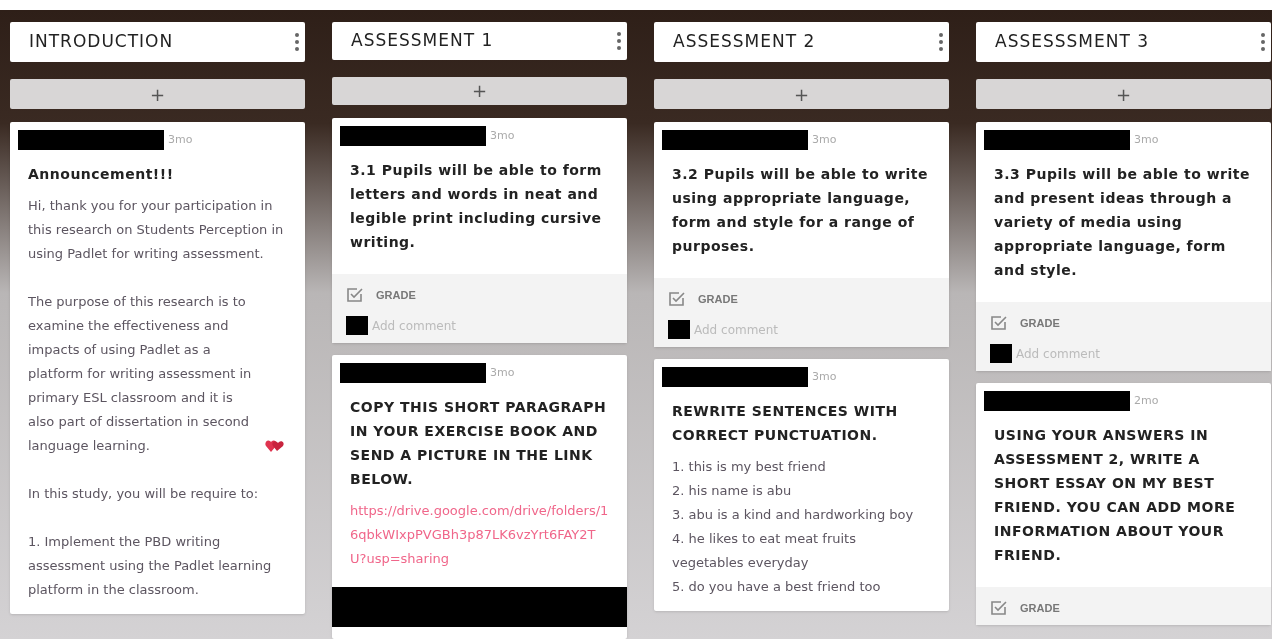  What do you see at coordinates (140, 374) in the screenshot?
I see `post-paragraph: The purpose of this research is to examine the effectiveness and impacts of using Padlet as a platform for writing assessment in primary ESL classroom and it is also part of dissertation in second language learning.` at bounding box center [140, 374].